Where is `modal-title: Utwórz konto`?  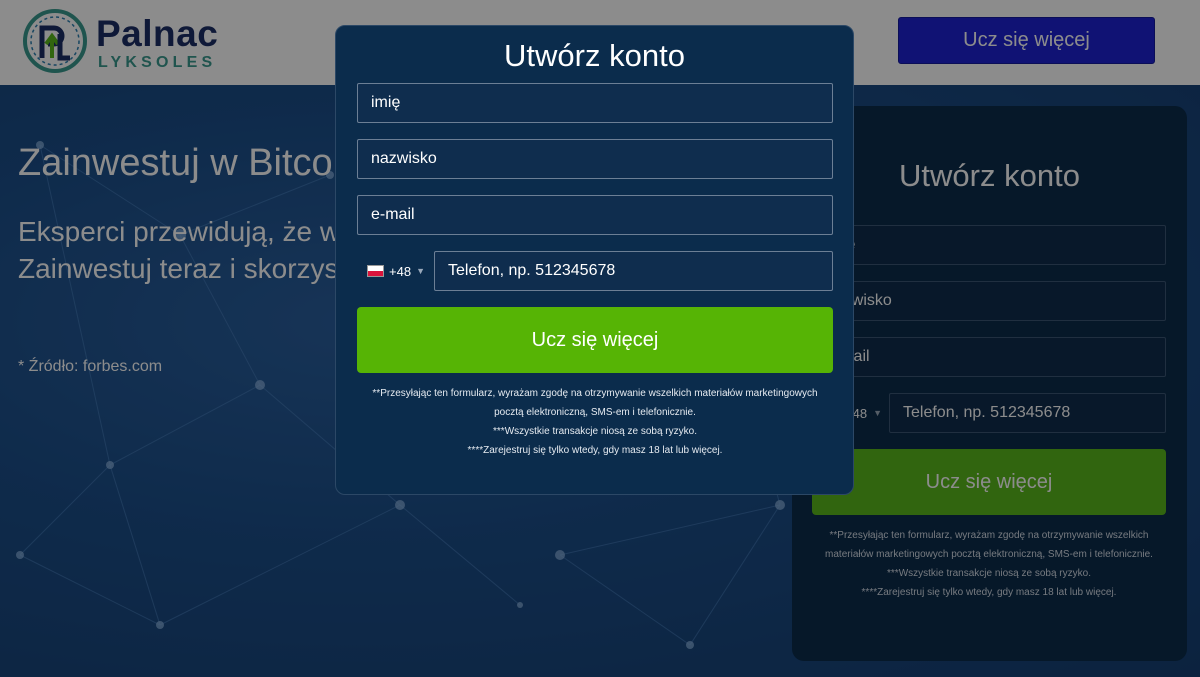
modal-title: Utwórz konto is located at coordinates (594, 55).